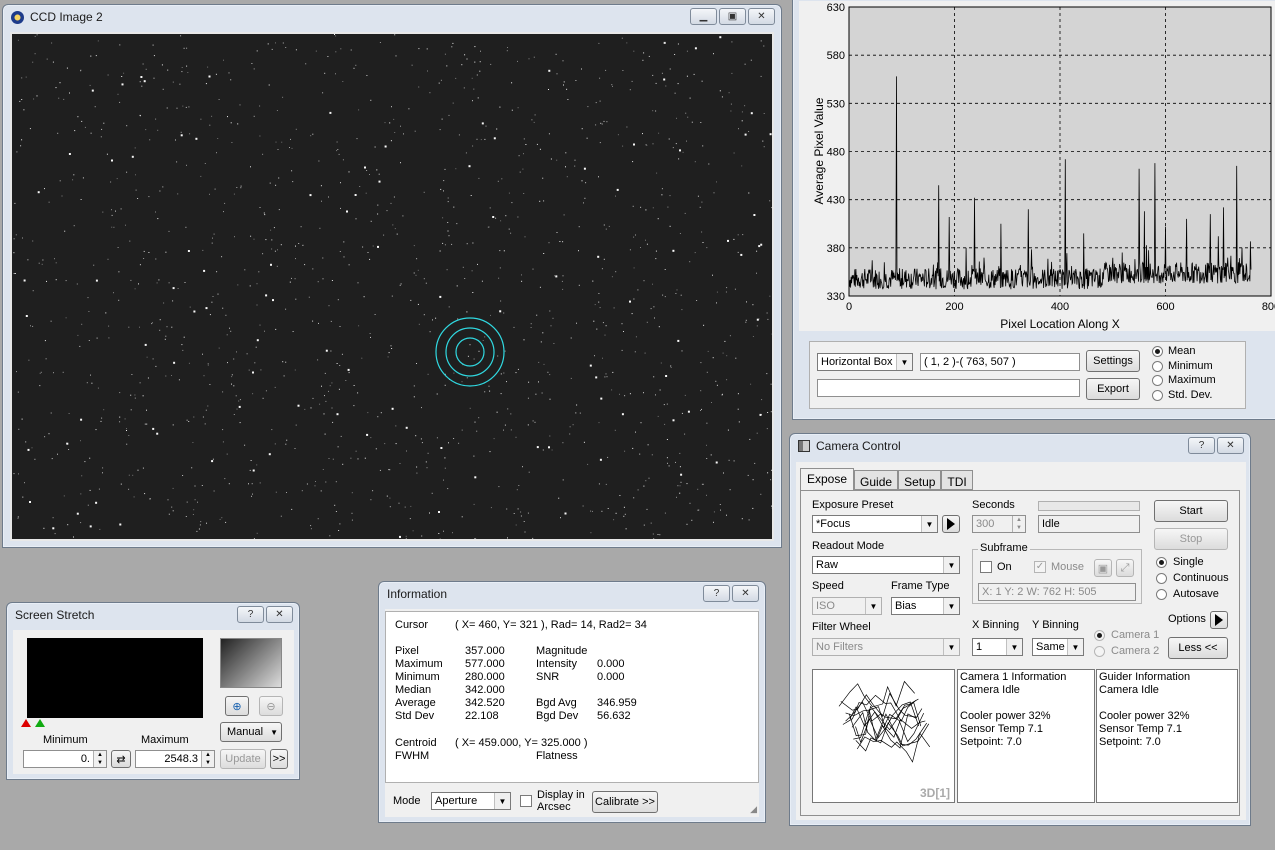  What do you see at coordinates (471, 801) in the screenshot?
I see `mode-select: Aperture ▼` at bounding box center [471, 801].